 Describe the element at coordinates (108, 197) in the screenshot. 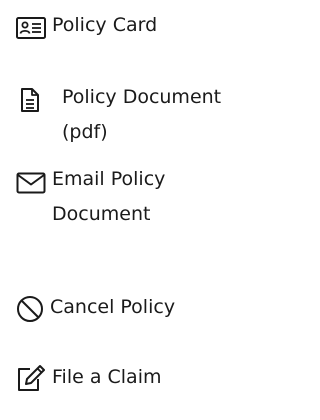

I see `menu-item-label: Email Policy Document` at that location.